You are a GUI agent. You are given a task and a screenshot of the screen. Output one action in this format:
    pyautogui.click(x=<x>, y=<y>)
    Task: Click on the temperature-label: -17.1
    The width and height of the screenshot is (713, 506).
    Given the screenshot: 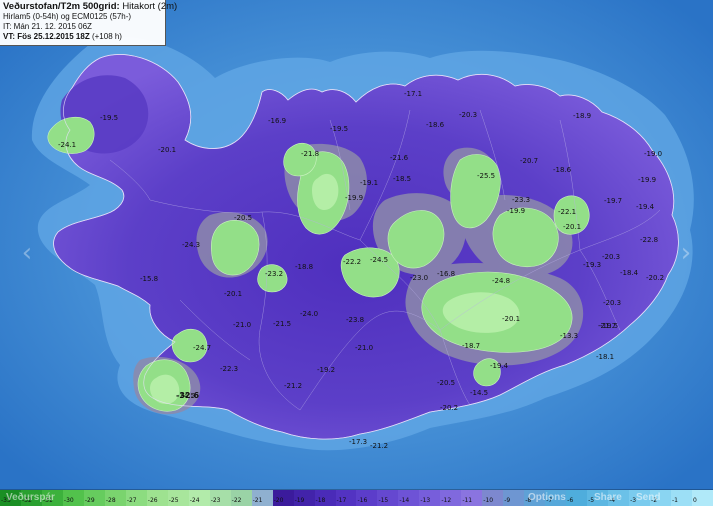 What is the action you would take?
    pyautogui.click(x=413, y=94)
    